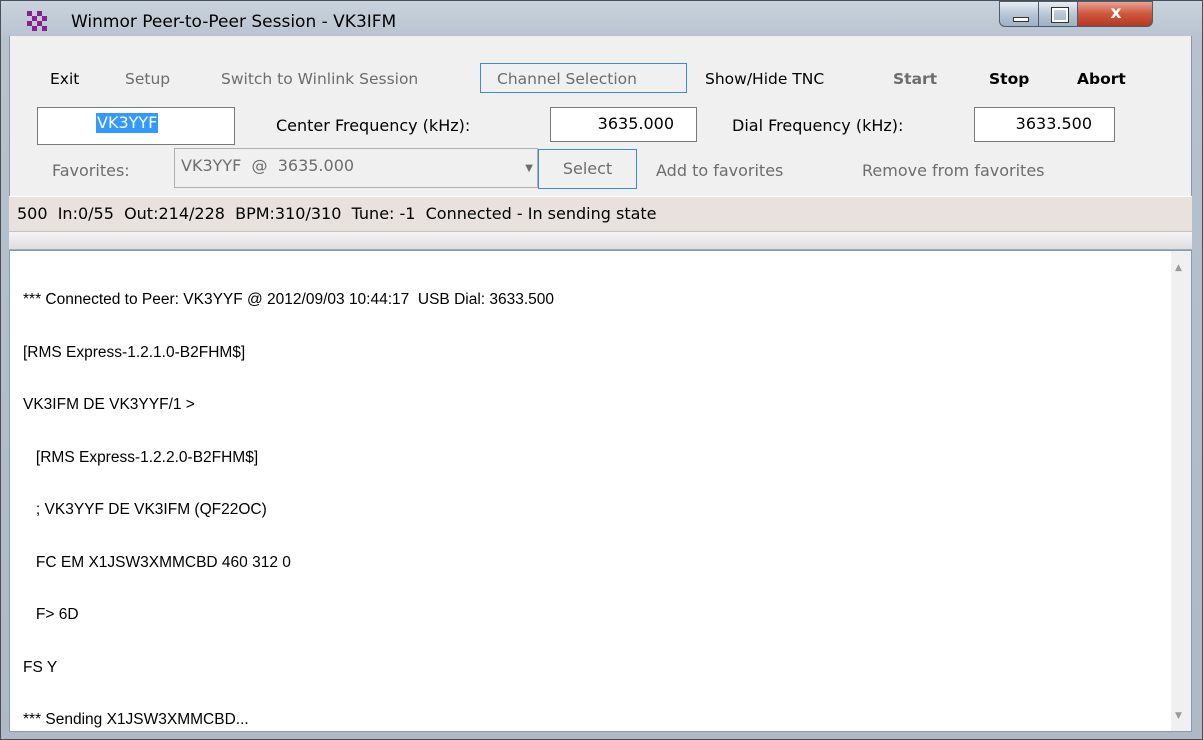 This screenshot has height=740, width=1203. I want to click on scroll-up-arrow-icon: ▲, so click(1178, 268).